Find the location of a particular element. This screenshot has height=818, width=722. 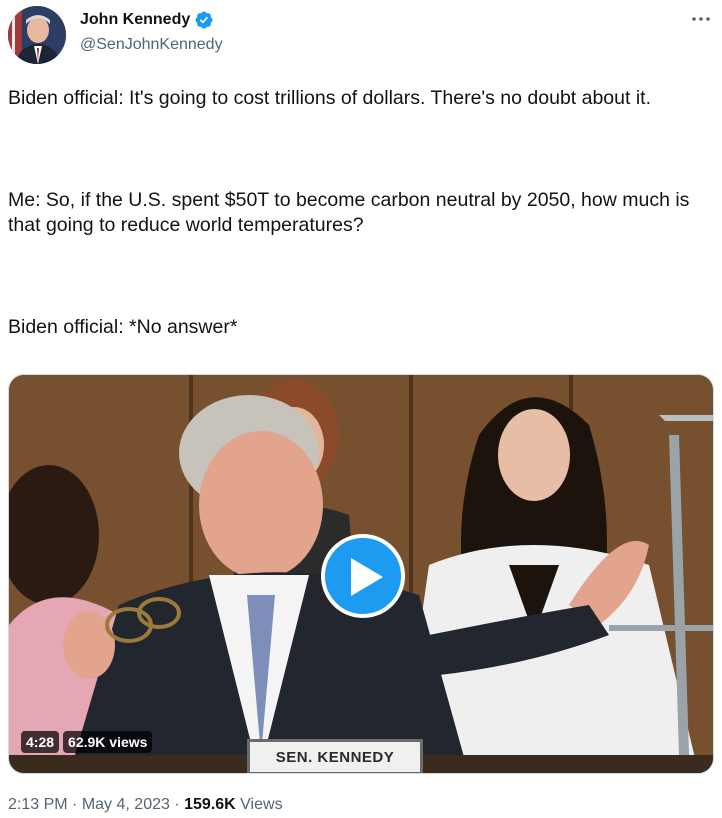

tweet-paragraph: Biden official: *No answer* is located at coordinates (123, 327).